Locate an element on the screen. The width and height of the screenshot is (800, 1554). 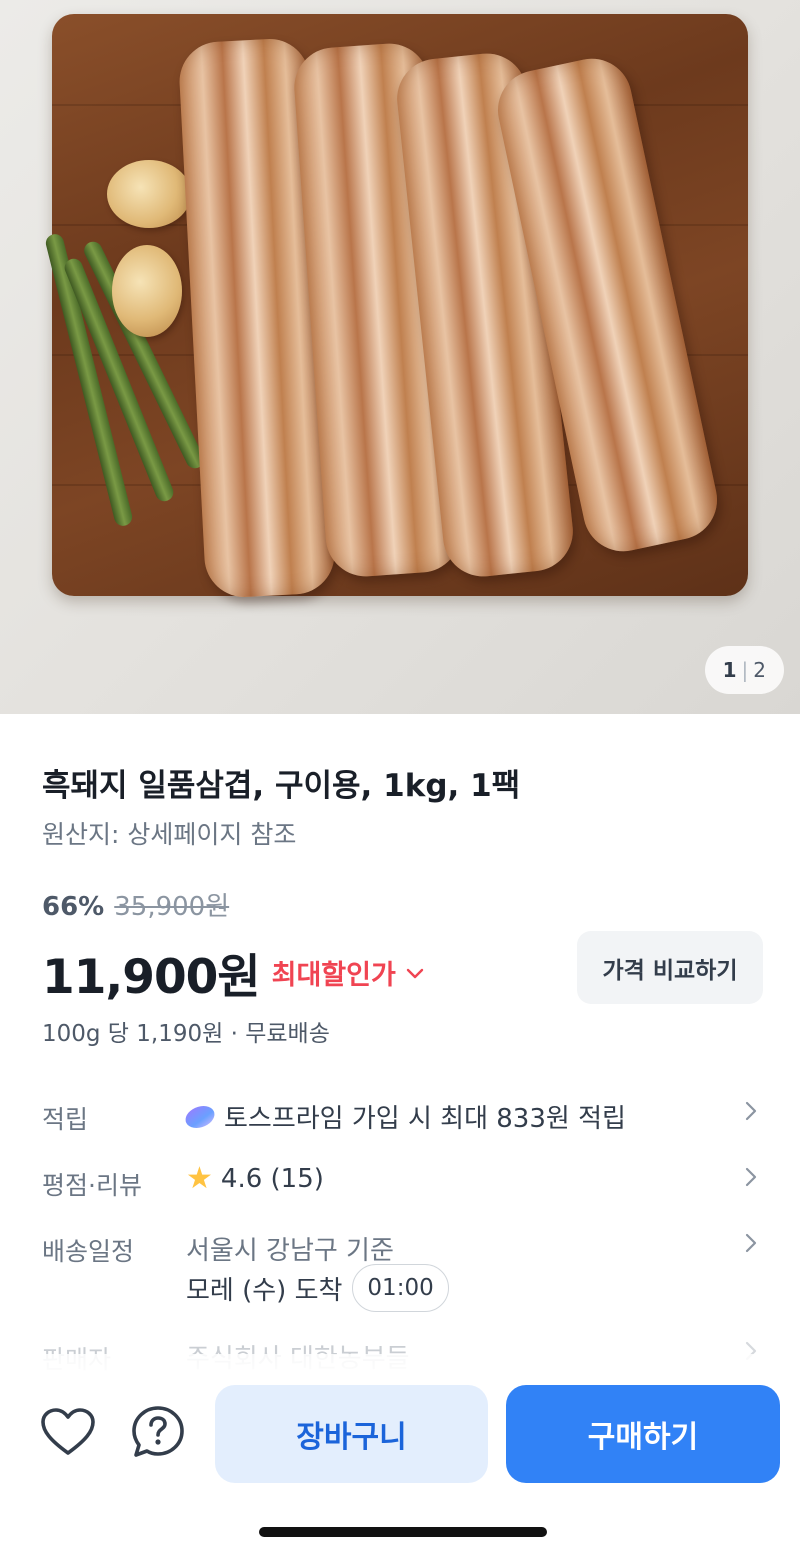
price-row: 11,900원 최대할인가 is located at coordinates (233, 972).